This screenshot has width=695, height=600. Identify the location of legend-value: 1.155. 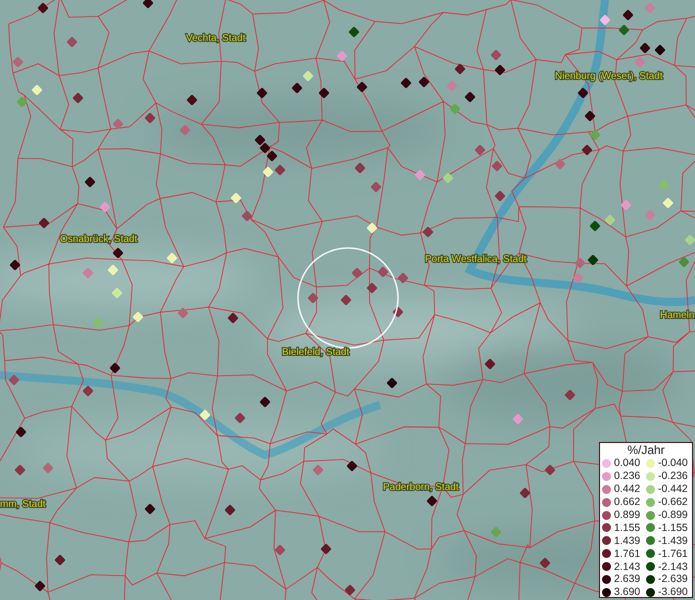
(627, 528).